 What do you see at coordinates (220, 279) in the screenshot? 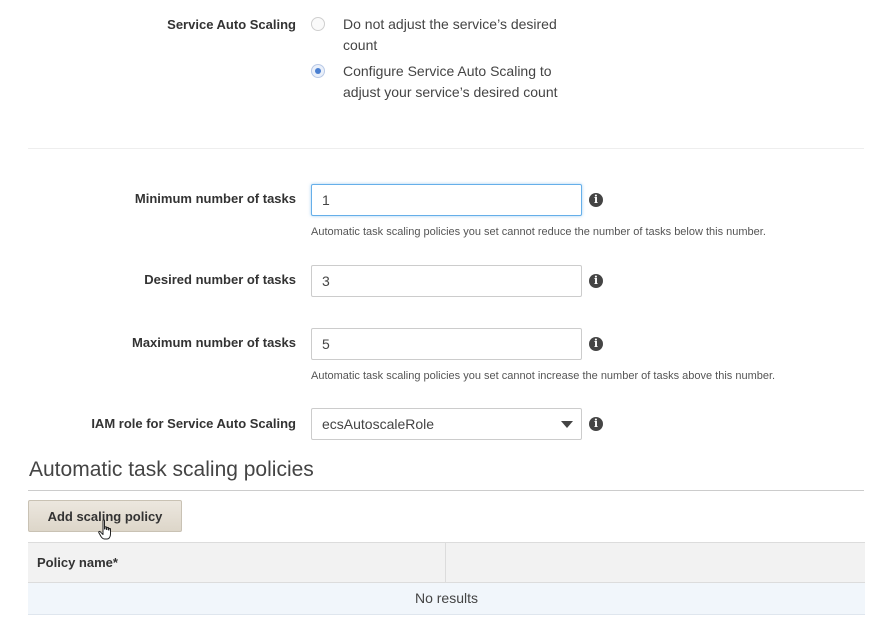
I see `desired-tasks-label: Desired number of tasks` at bounding box center [220, 279].